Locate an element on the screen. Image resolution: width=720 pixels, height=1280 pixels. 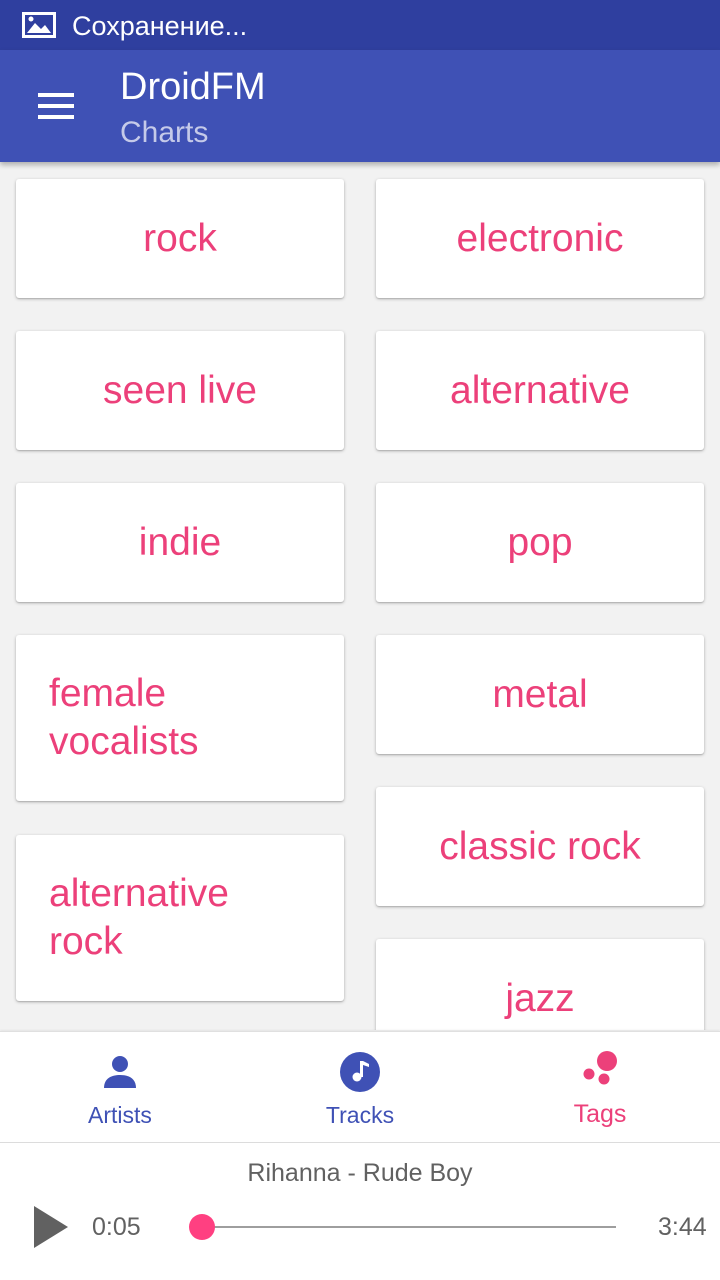
nav-label-tracks: Tracks is located at coordinates (360, 1115).